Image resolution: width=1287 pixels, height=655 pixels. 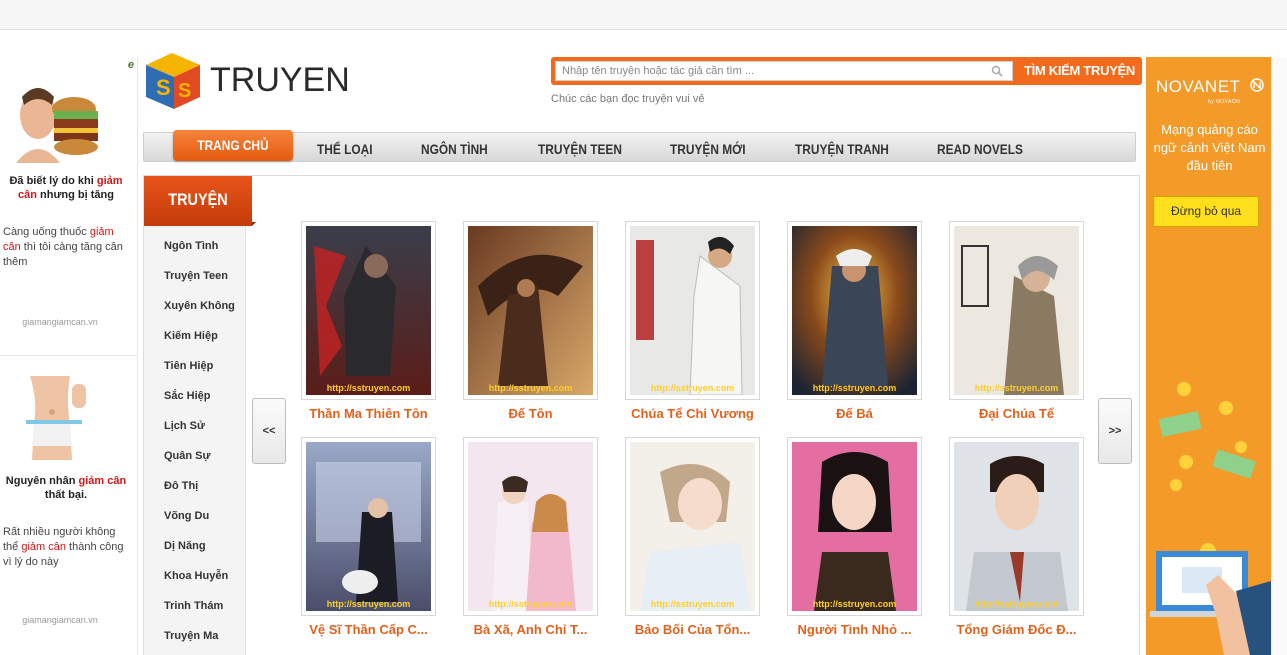 I want to click on book-title: Thần Ma Thiên Tôn, so click(x=368, y=413).